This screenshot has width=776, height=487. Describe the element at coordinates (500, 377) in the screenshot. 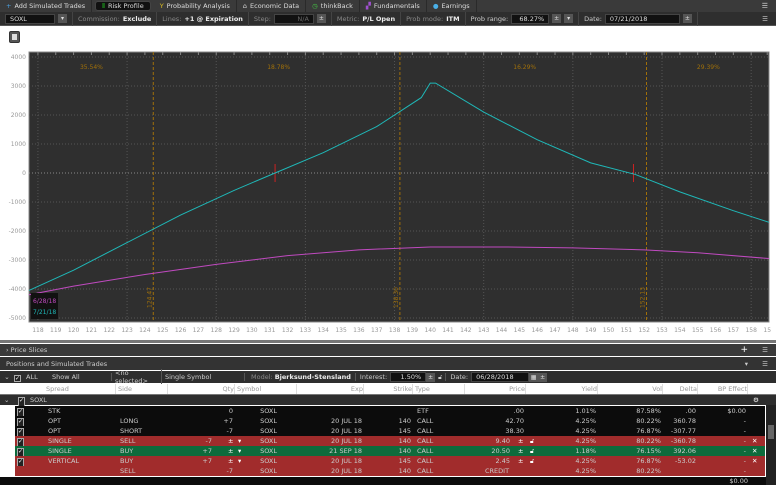

I see `position-date-input: 06/28/2018` at that location.